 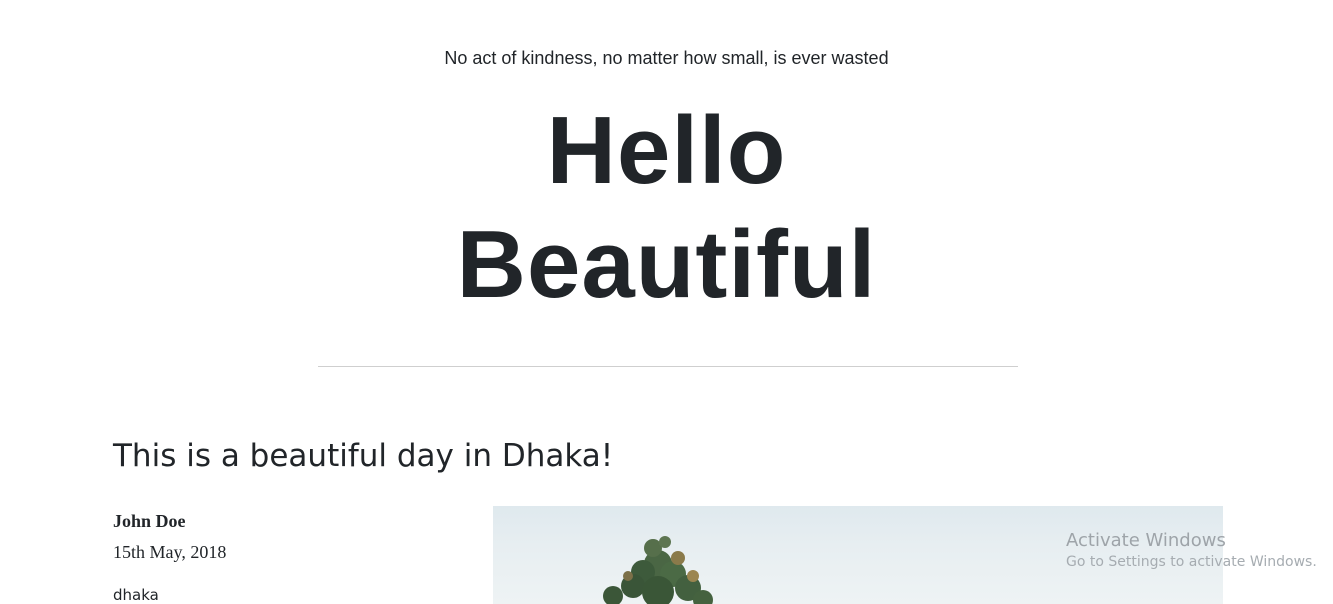 I want to click on post-author: John Doe, so click(x=149, y=521).